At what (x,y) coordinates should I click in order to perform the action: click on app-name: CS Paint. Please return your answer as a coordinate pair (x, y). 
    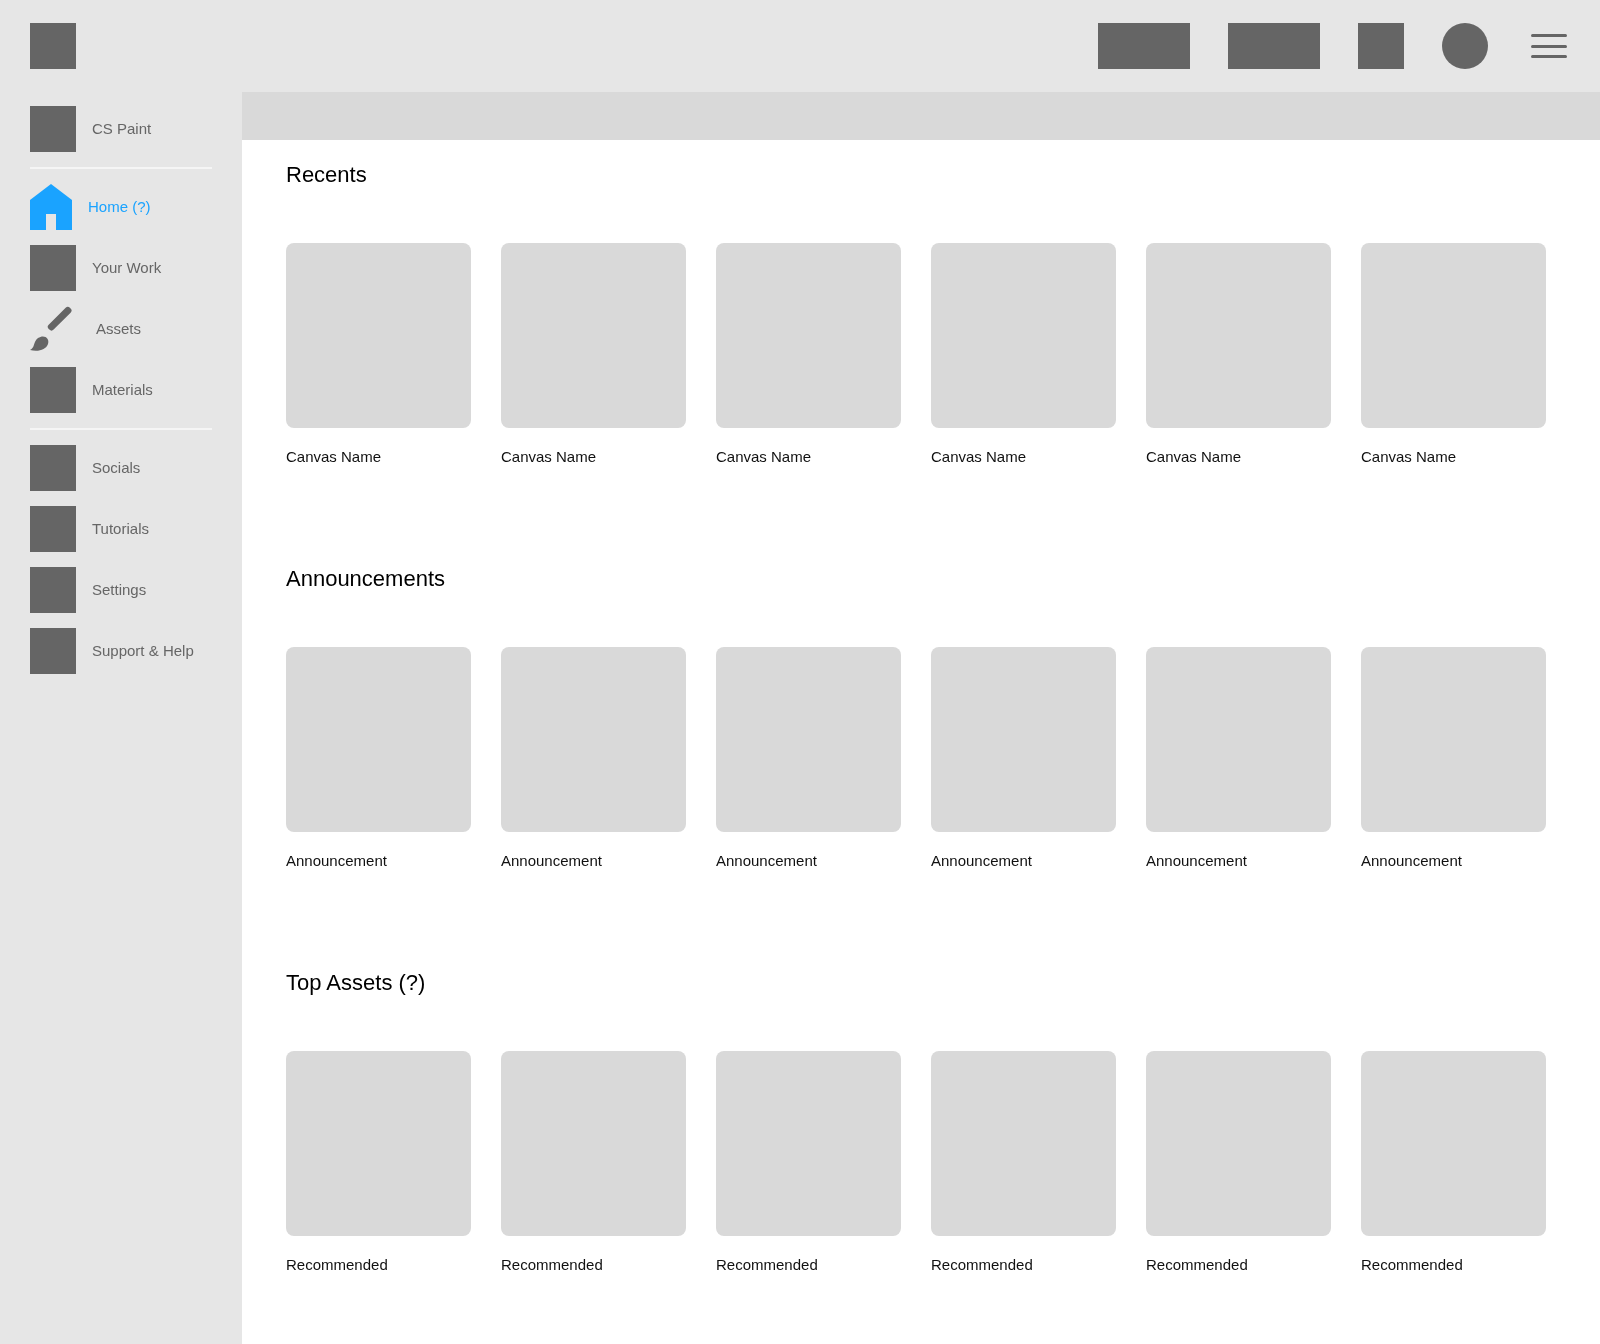
    Looking at the image, I should click on (122, 128).